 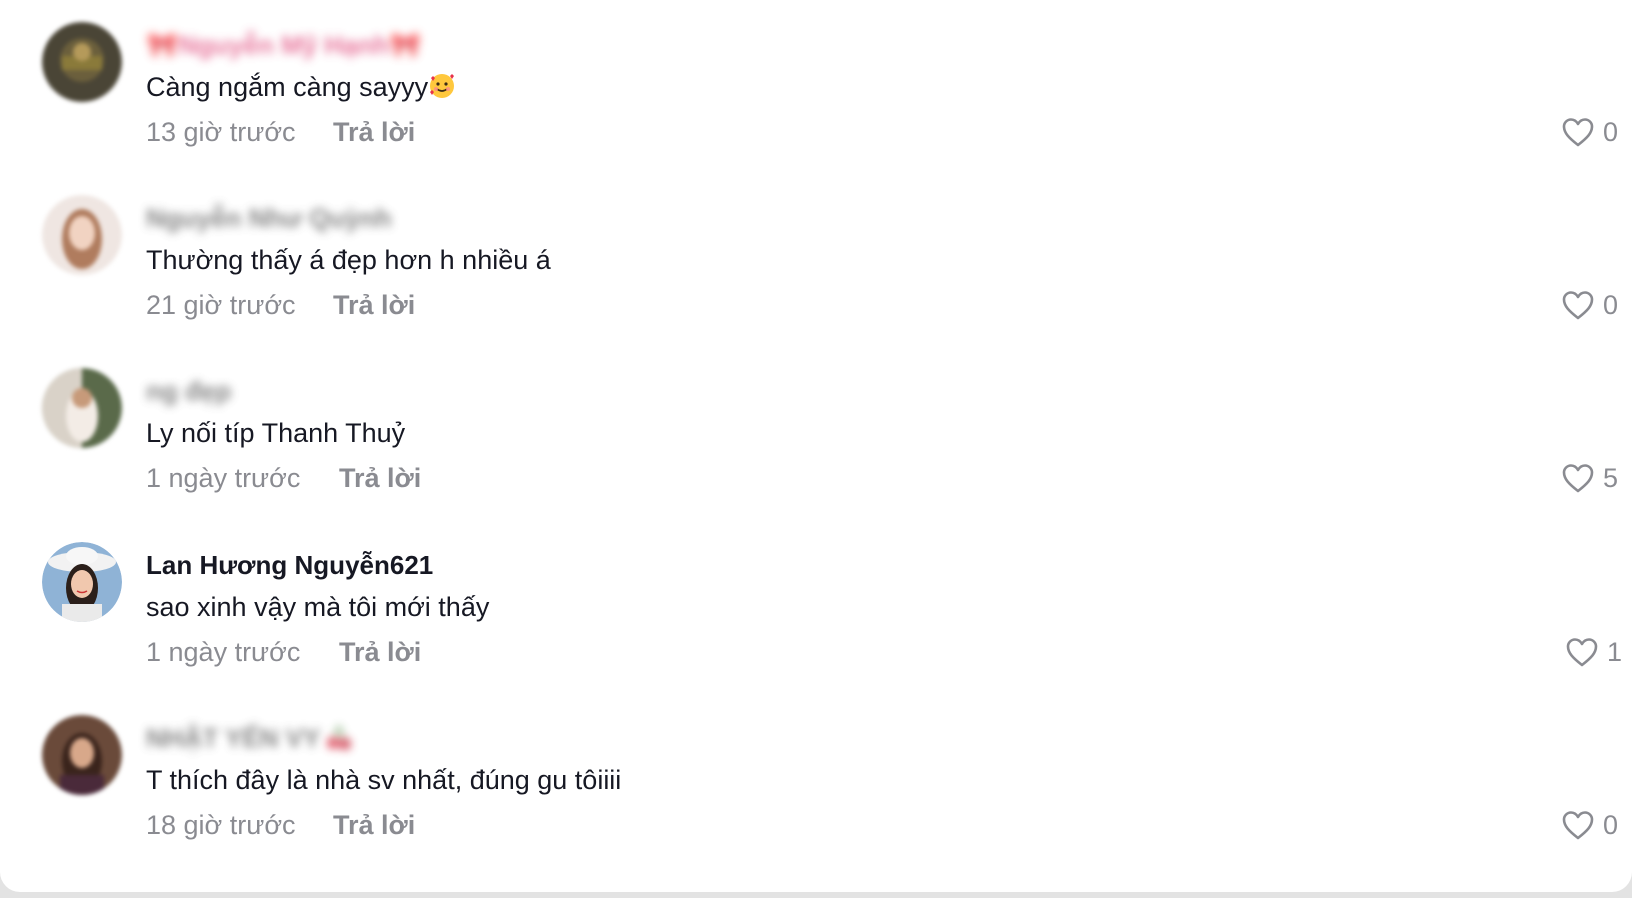 What do you see at coordinates (284, 45) in the screenshot?
I see `username: 🎀Nguyễn Mỹ Hạnh🎀` at bounding box center [284, 45].